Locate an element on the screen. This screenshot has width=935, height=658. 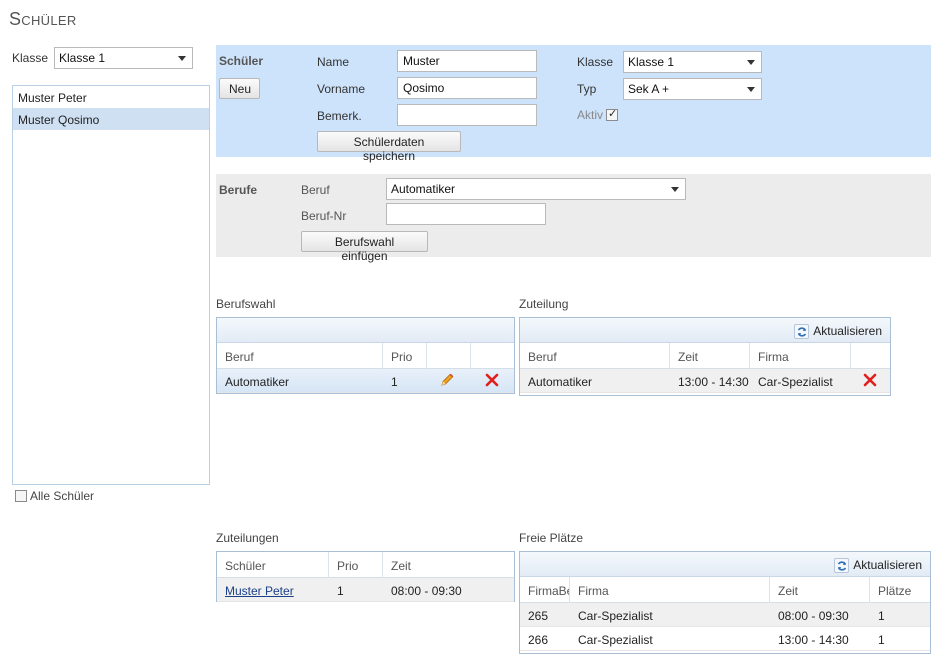
grid-header: Beruf Zeit Firma is located at coordinates (705, 356).